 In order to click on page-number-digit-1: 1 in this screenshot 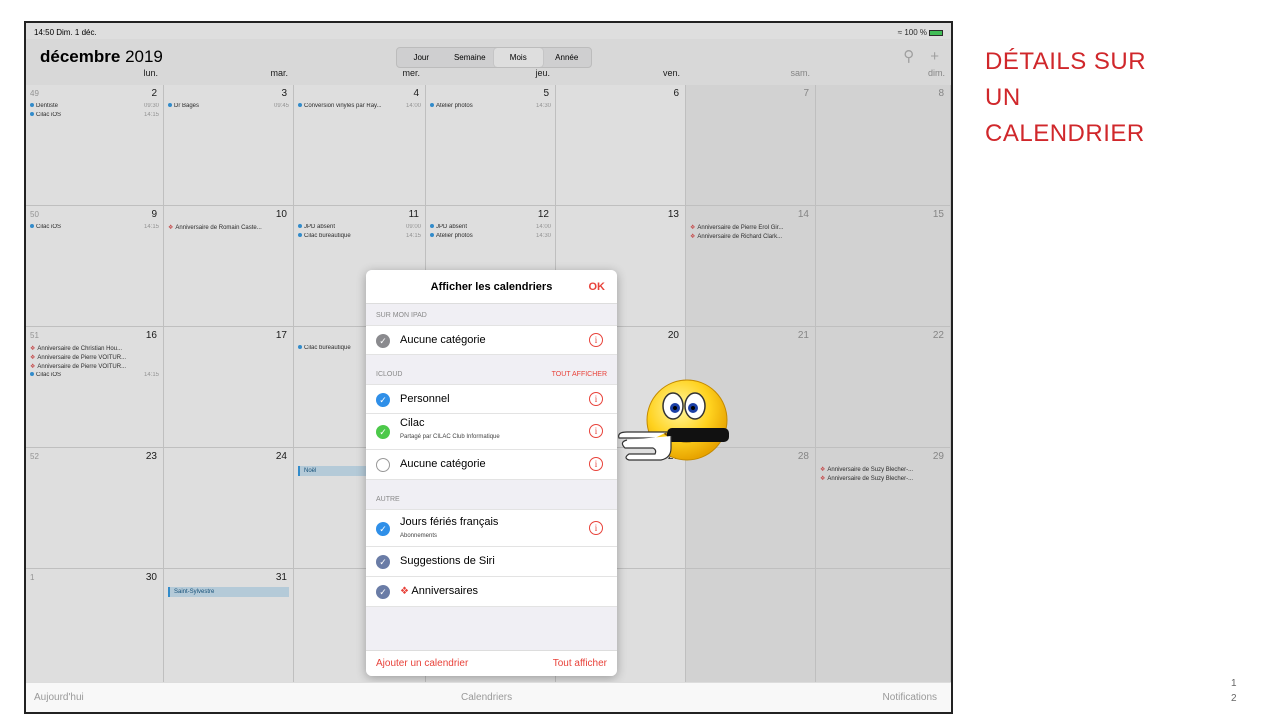, I will do `click(1234, 683)`.